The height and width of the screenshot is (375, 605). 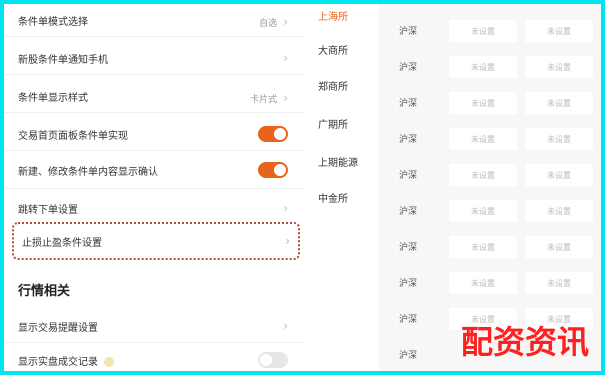 I want to click on setting-row-stop-loss: 止损止盈条件设置 ›, so click(x=156, y=241).